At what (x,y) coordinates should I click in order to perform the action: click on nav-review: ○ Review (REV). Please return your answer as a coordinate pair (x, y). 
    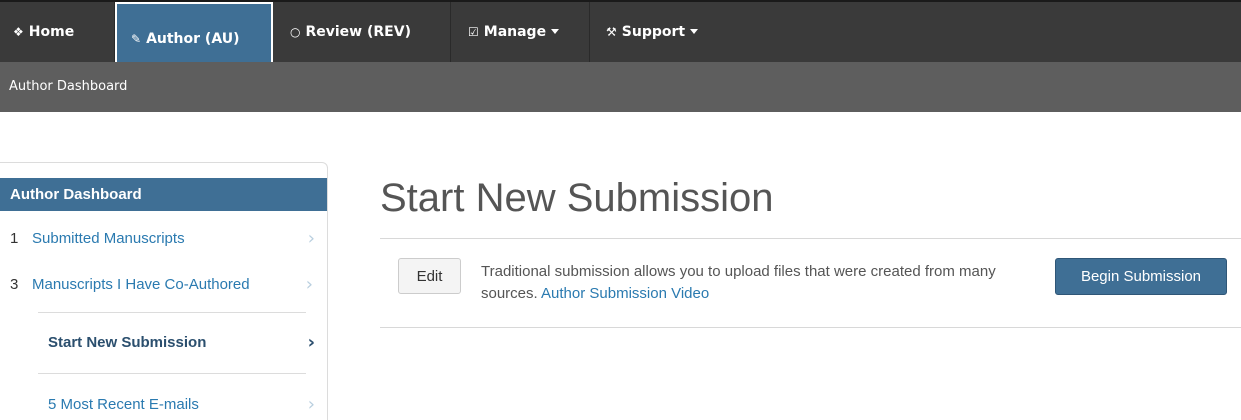
    Looking at the image, I should click on (362, 33).